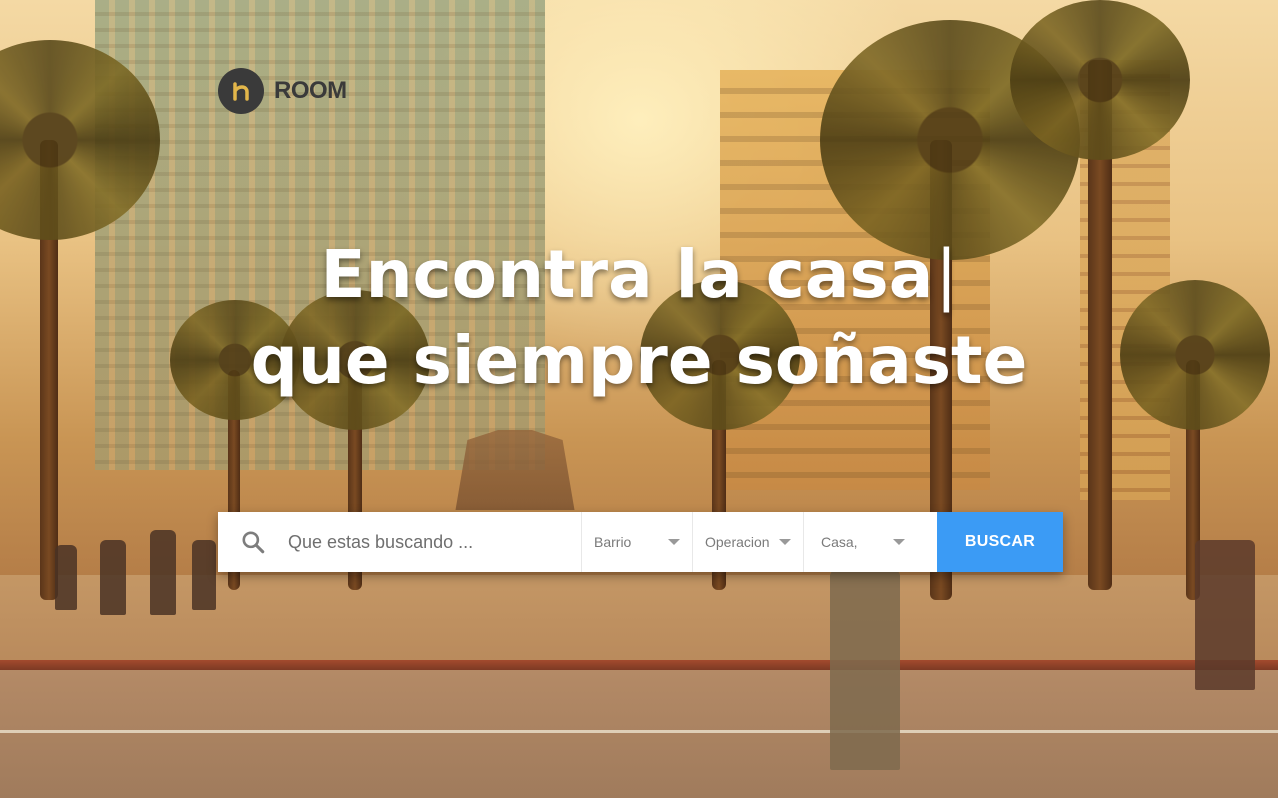 The image size is (1278, 798). I want to click on headline-line-1-text: Encontra la casa, so click(627, 274).